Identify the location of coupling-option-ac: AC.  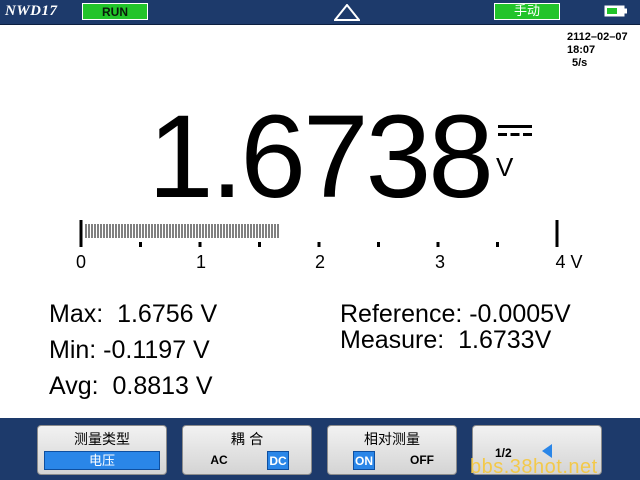
(219, 460).